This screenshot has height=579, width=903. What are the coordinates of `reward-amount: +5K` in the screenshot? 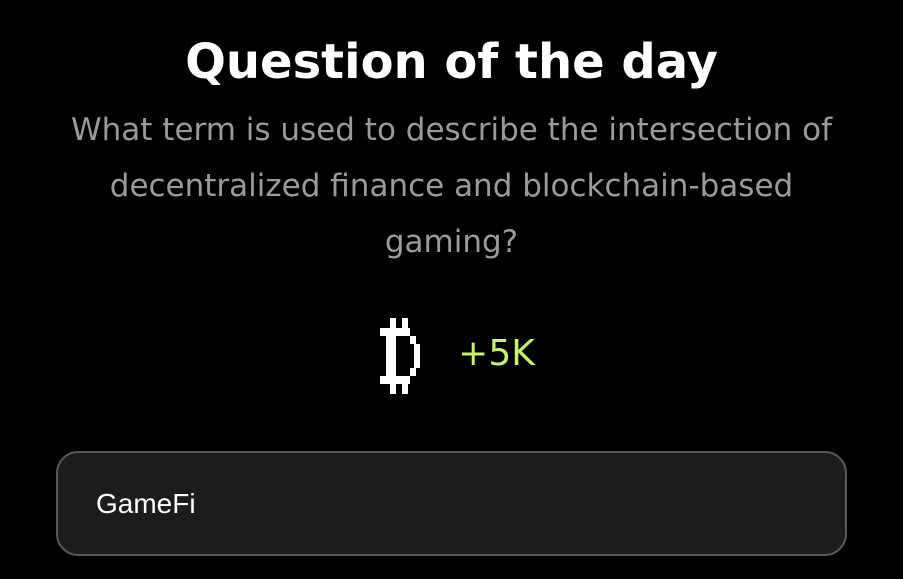 It's located at (496, 353).